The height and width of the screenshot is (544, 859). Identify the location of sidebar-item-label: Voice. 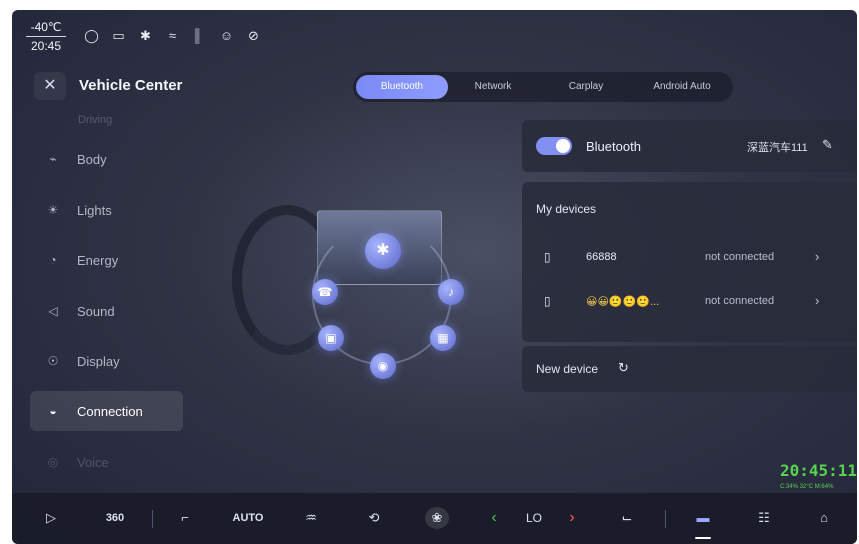
(93, 462).